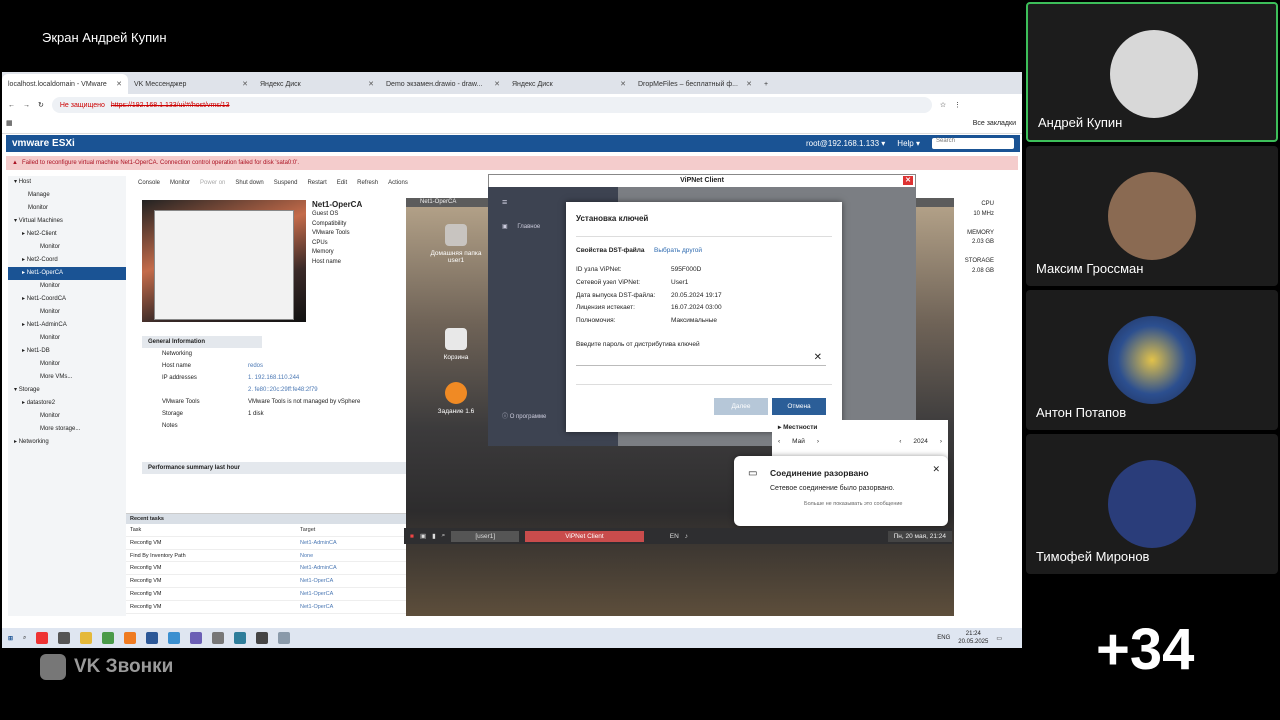 This screenshot has height=720, width=1280. Describe the element at coordinates (67, 260) in the screenshot. I see `tree-item: ▸ Net2-Coord` at that location.